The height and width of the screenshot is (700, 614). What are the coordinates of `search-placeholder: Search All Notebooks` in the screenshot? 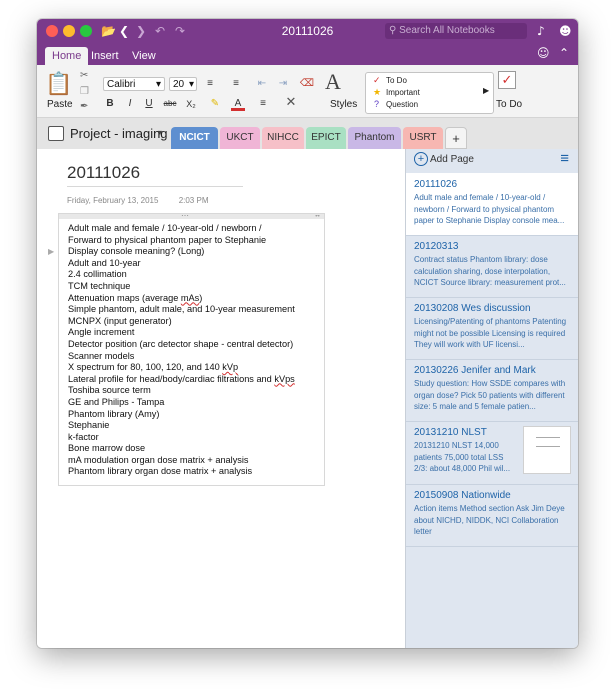 It's located at (447, 30).